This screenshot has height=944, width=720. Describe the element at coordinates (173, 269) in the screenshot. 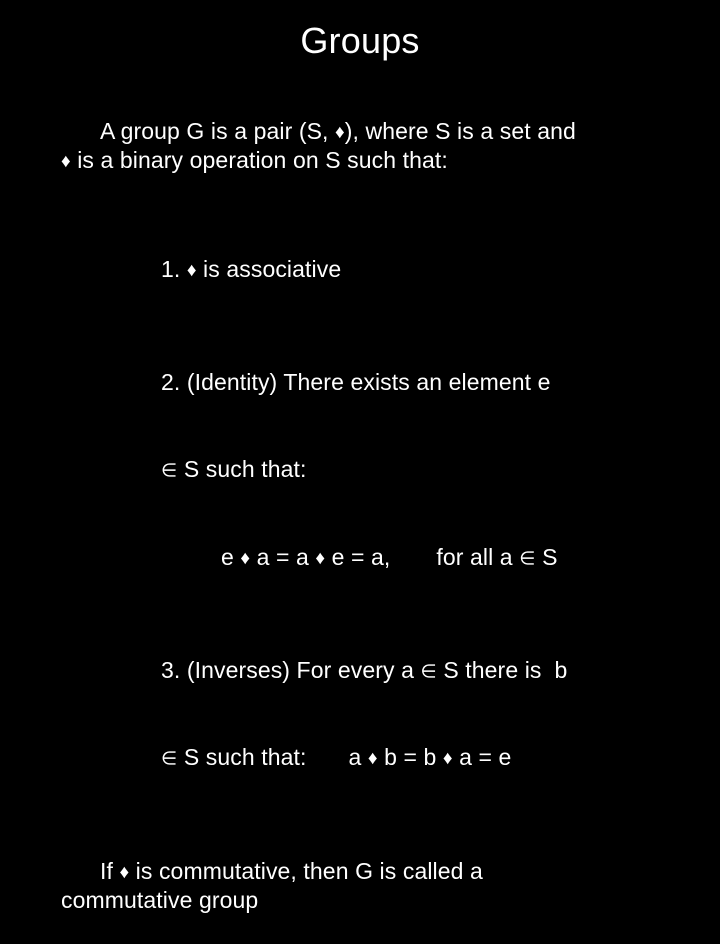

I see `axiom-1-number: 1.` at that location.